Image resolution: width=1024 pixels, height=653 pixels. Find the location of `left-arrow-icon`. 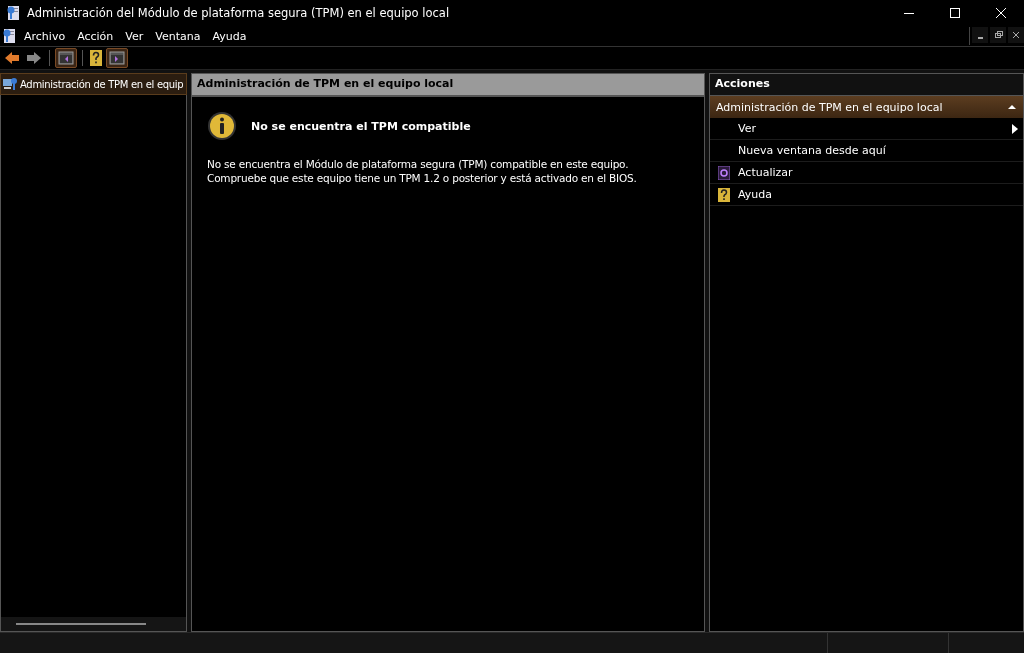

left-arrow-icon is located at coordinates (12, 58).